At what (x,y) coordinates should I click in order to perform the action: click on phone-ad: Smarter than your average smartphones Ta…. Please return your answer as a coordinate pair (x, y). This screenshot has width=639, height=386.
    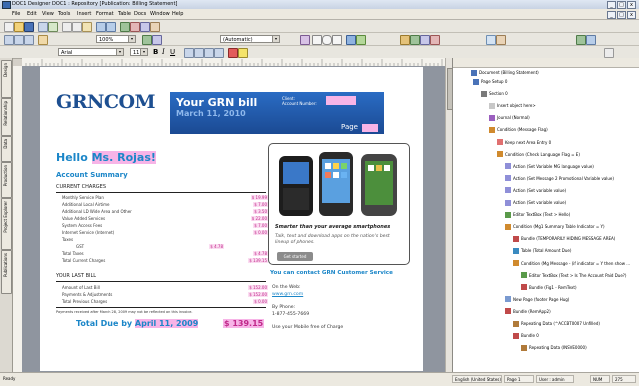
    Looking at the image, I should click on (339, 204).